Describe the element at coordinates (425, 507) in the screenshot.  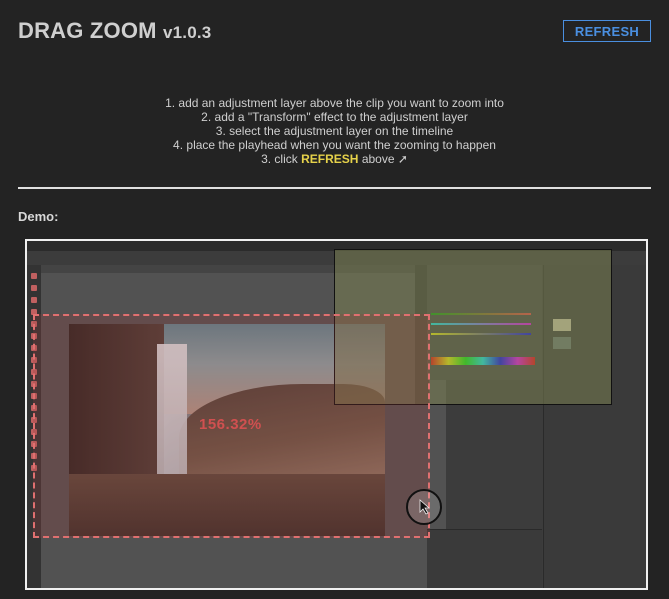
I see `demo-cursor-arrow-icon` at that location.